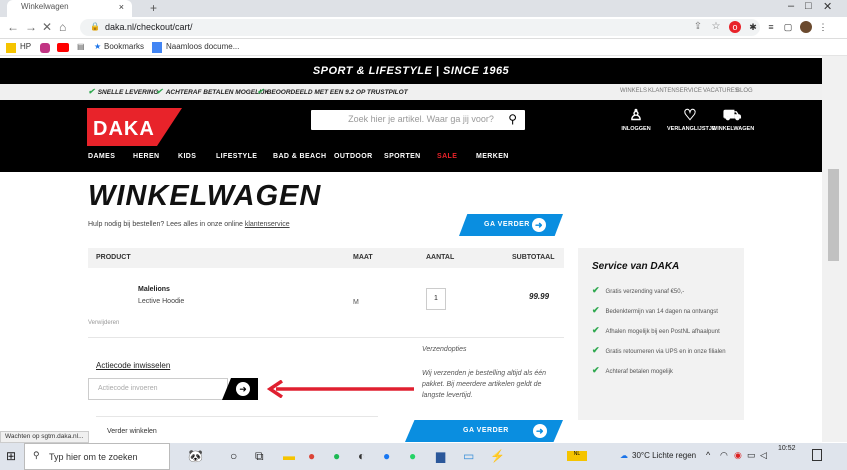 Image resolution: width=847 pixels, height=470 pixels. I want to click on daka-logo: DAKA, so click(134, 127).